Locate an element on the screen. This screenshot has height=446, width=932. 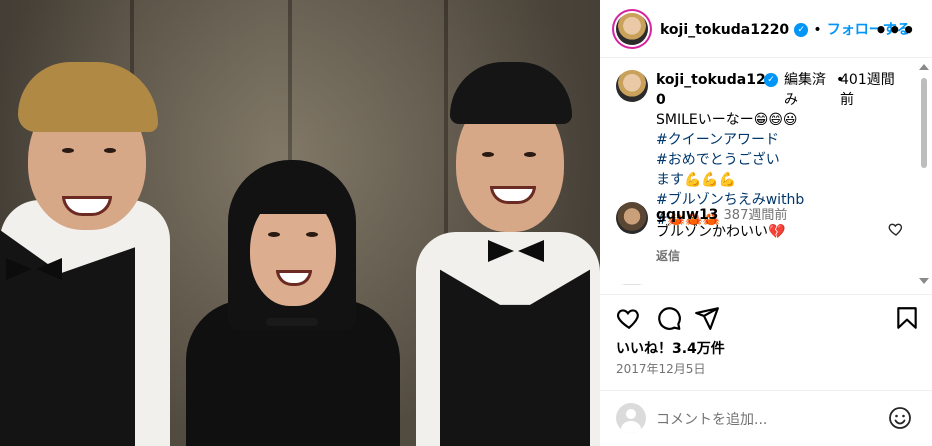
caption-username: koji_tokuda122 is located at coordinates (715, 80).